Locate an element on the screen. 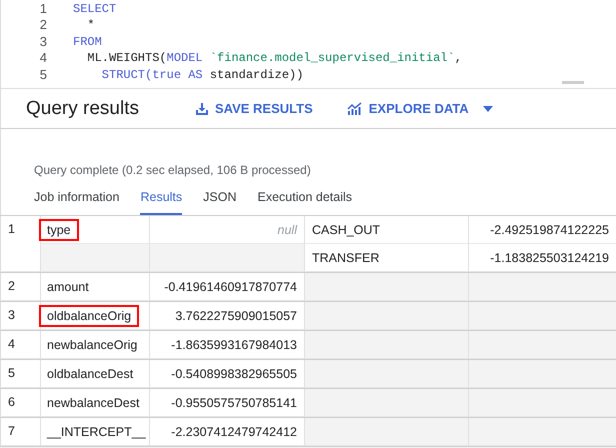  dropdown-caret-icon is located at coordinates (487, 109).